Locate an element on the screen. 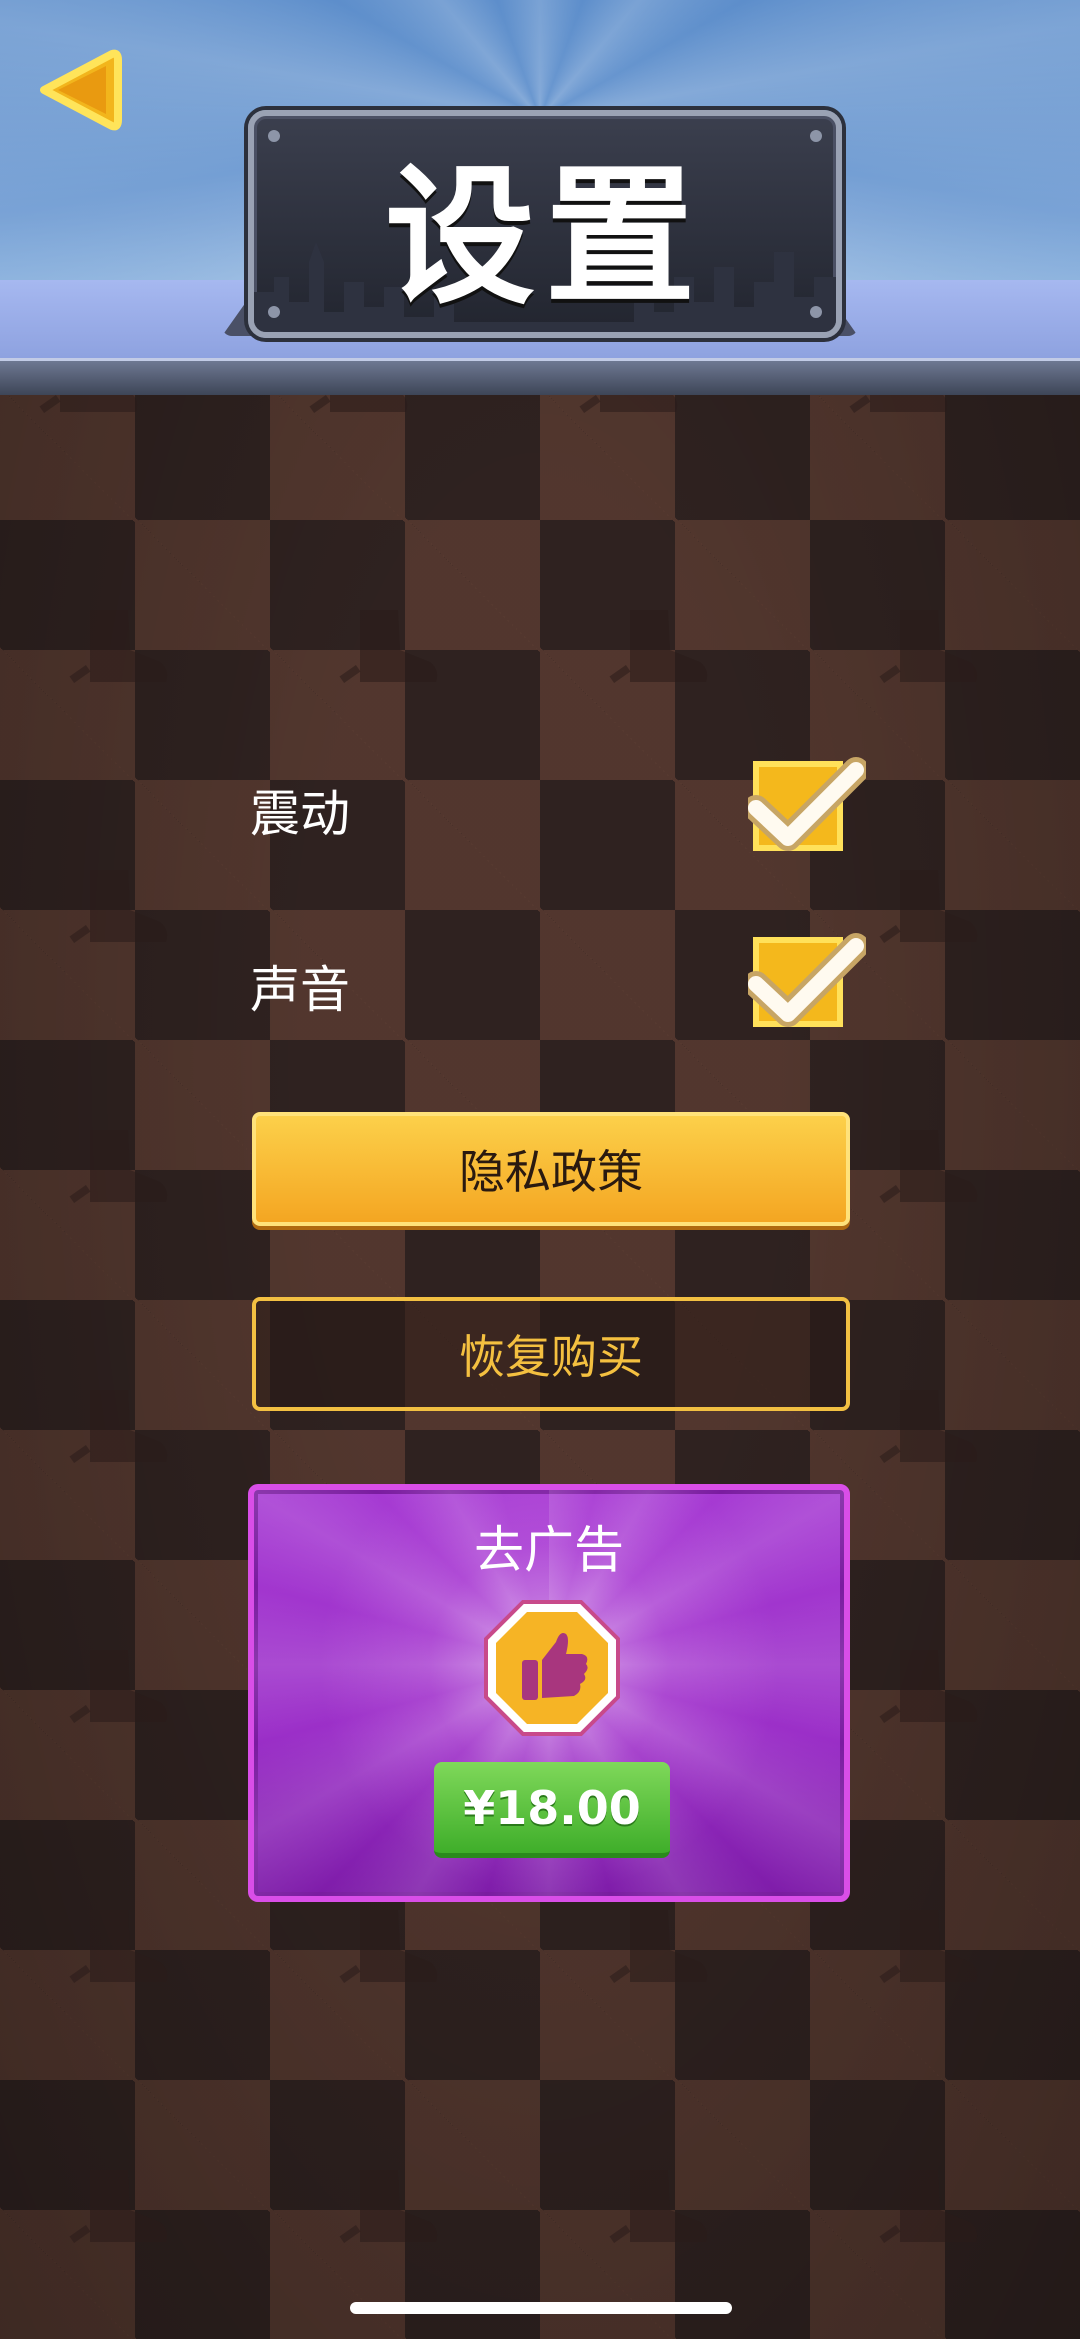 The width and height of the screenshot is (1080, 2339). thumbs-up-icon is located at coordinates (552, 1668).